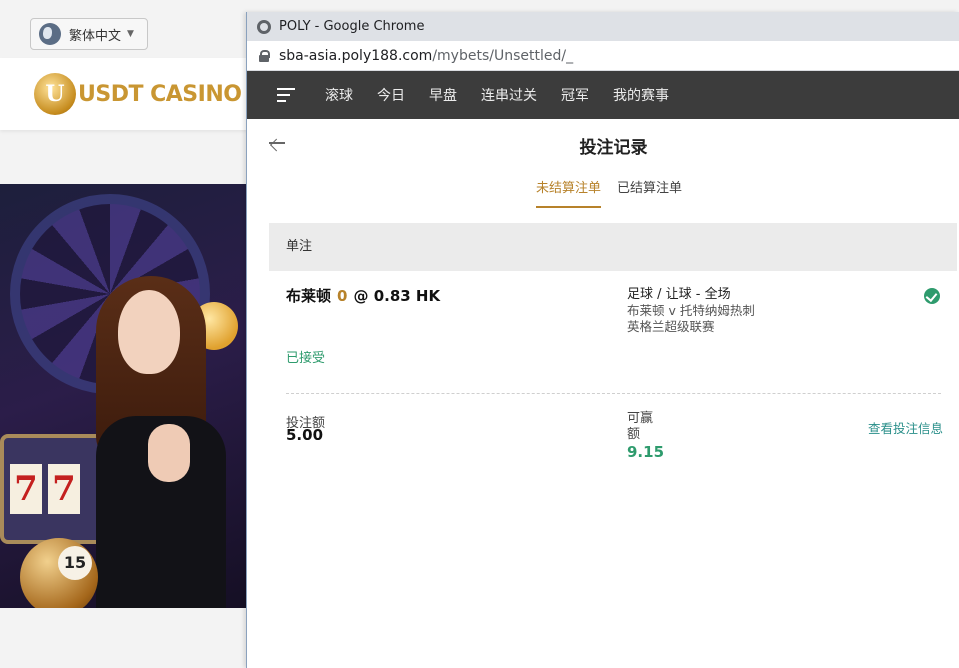 The image size is (959, 668). I want to click on bet-selection: 布莱顿 0 @ 0.83 HK, so click(363, 295).